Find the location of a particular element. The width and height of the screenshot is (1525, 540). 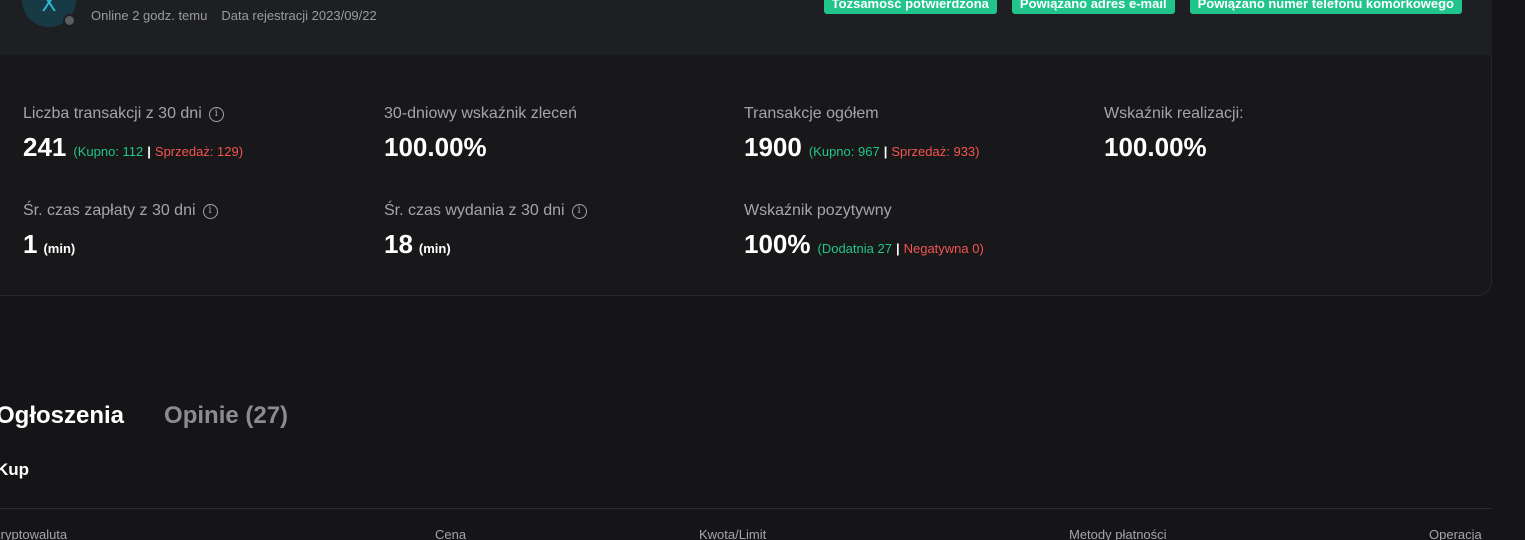

stat-completion-rate: Wskaźnik realizacji: 100.00% is located at coordinates (1174, 133).